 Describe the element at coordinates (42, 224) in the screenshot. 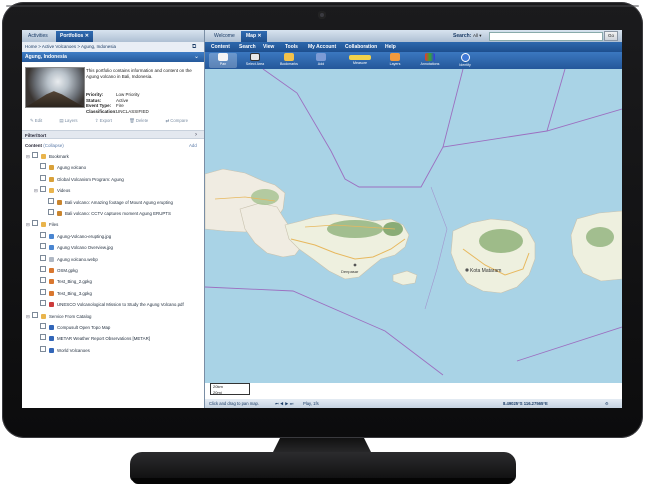

I see `tree-item: ⊟ Files` at that location.